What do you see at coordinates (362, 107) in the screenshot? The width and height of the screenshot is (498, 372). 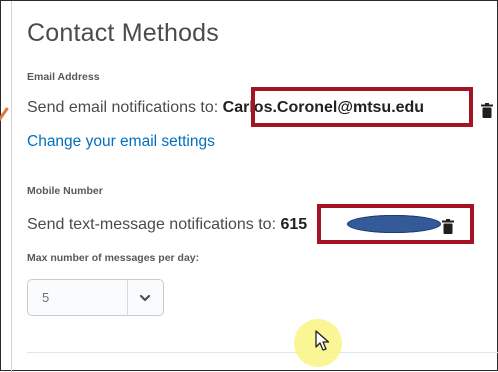 I see `email-highlight-box` at bounding box center [362, 107].